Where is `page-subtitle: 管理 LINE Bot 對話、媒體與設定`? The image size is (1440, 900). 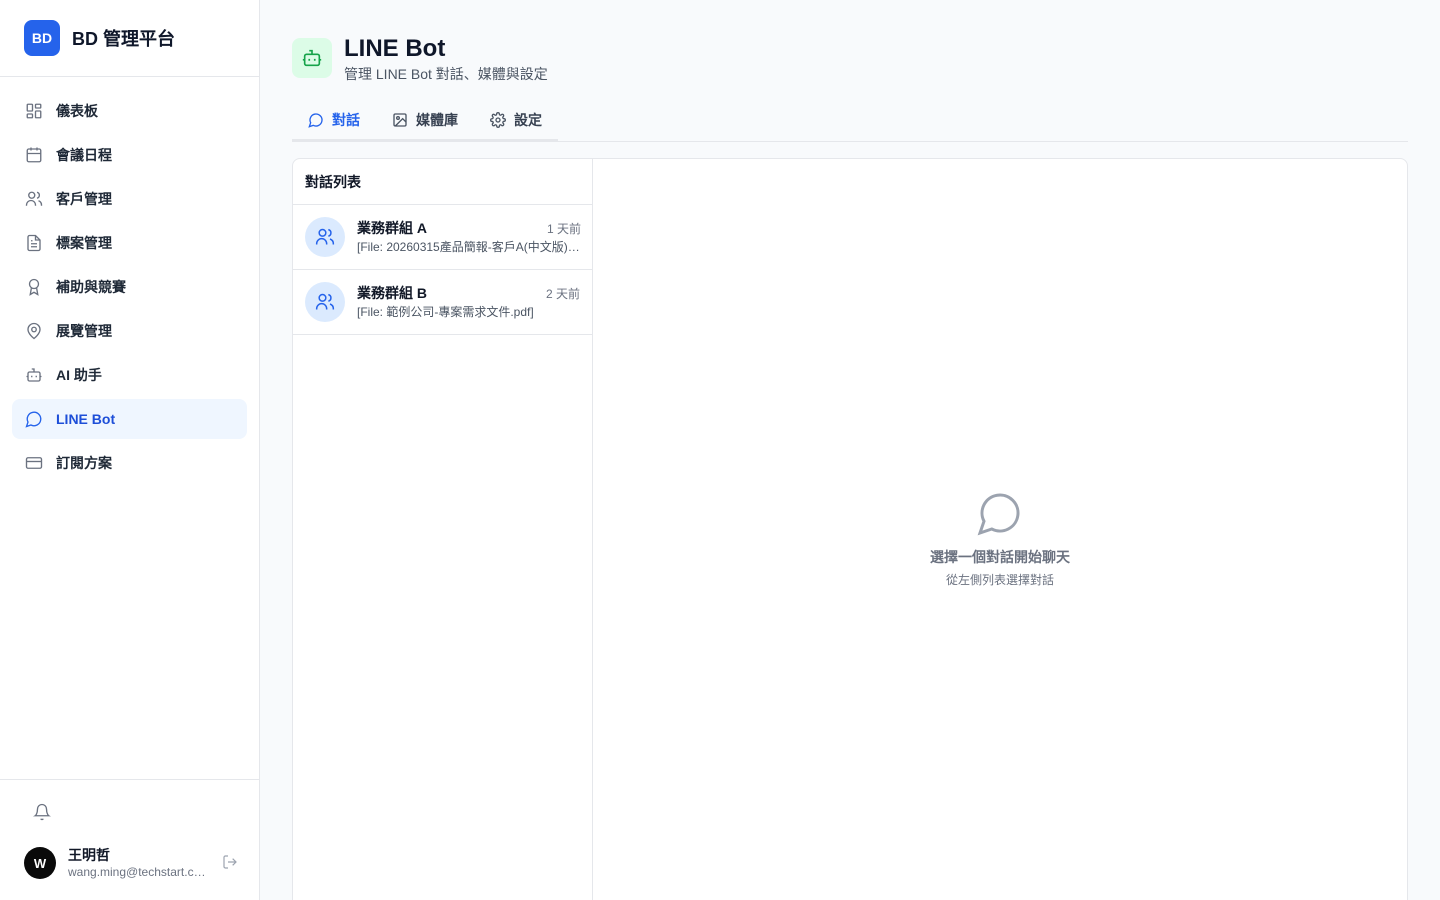 page-subtitle: 管理 LINE Bot 對話、媒體與設定 is located at coordinates (446, 74).